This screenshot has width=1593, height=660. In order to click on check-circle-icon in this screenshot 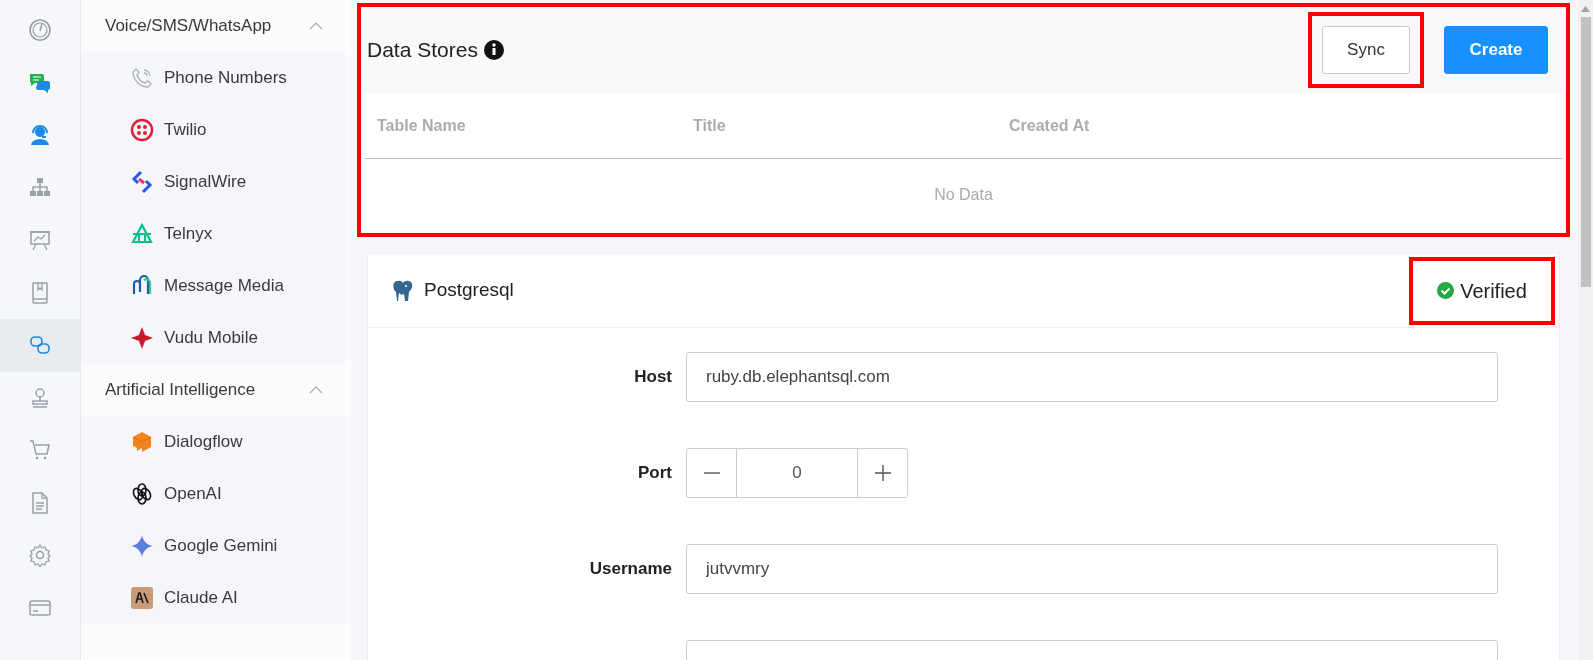, I will do `click(1446, 290)`.